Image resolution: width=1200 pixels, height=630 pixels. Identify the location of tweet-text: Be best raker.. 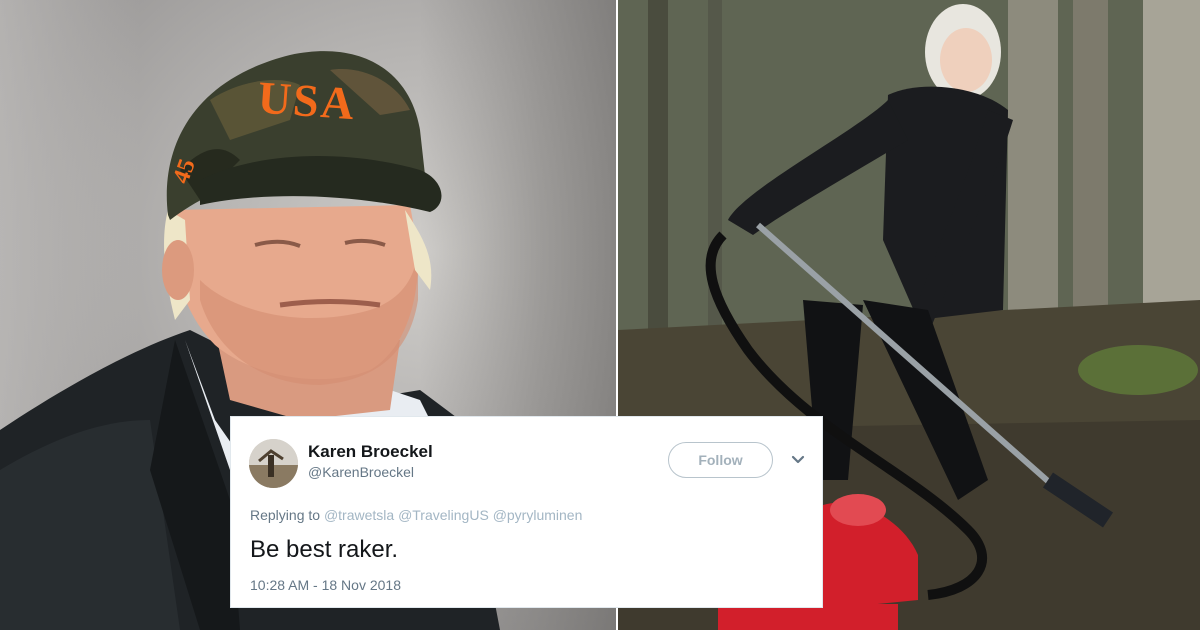
(324, 549).